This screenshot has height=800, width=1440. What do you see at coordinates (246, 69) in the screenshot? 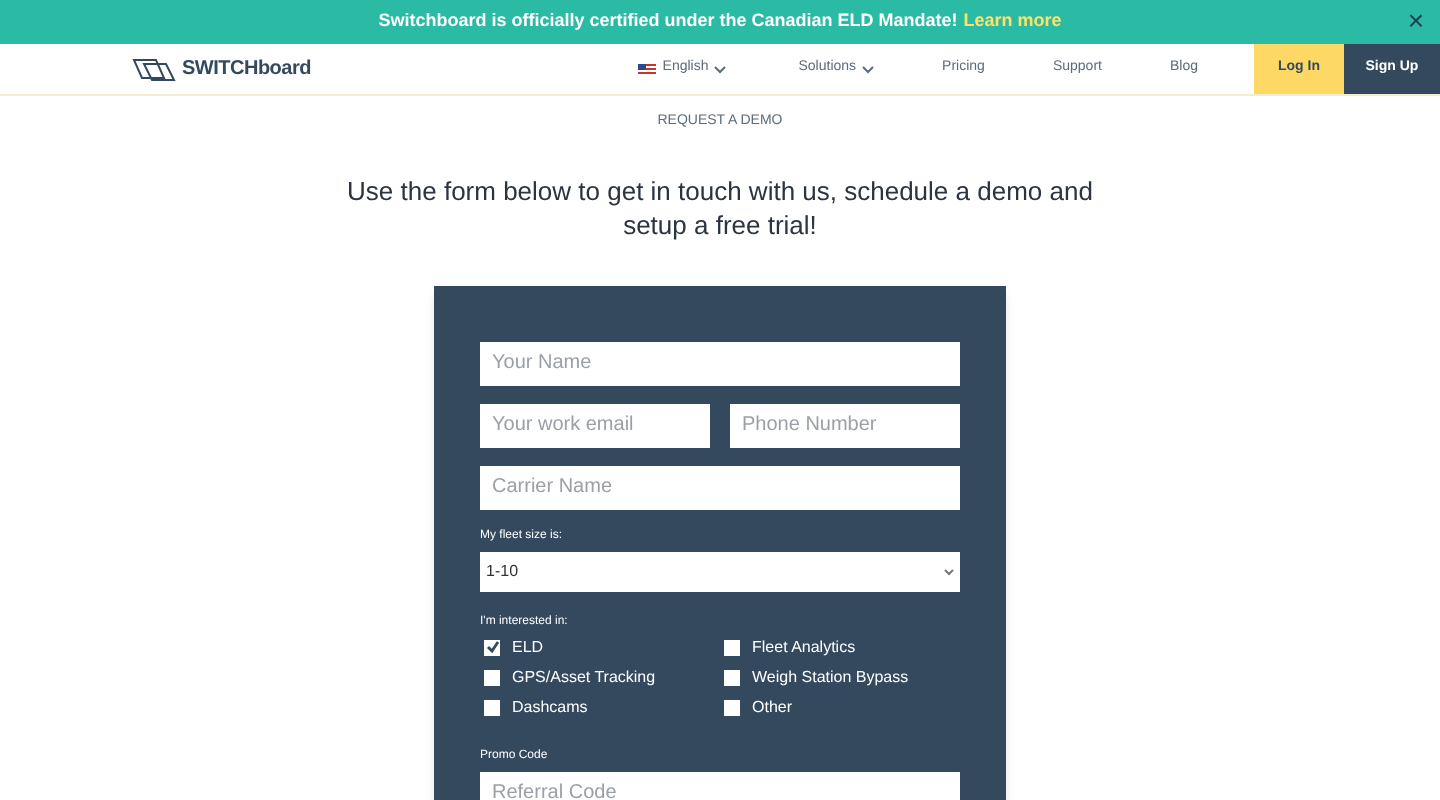
I see `logo-text: SWITCHboard` at bounding box center [246, 69].